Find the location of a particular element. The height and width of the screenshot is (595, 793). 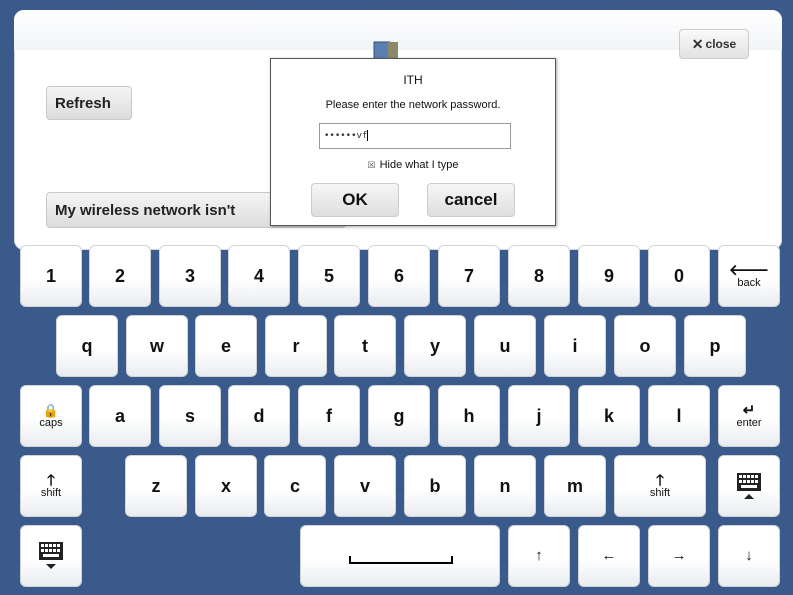

key-label: m is located at coordinates (574, 485).